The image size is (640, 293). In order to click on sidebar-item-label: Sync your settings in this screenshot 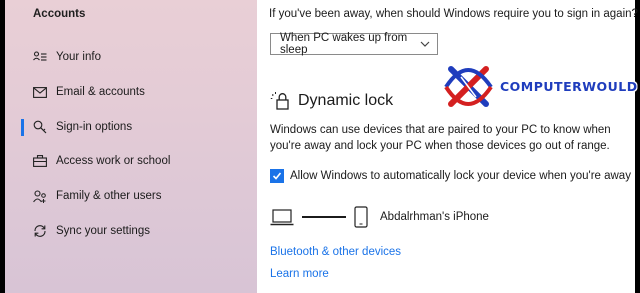, I will do `click(103, 231)`.